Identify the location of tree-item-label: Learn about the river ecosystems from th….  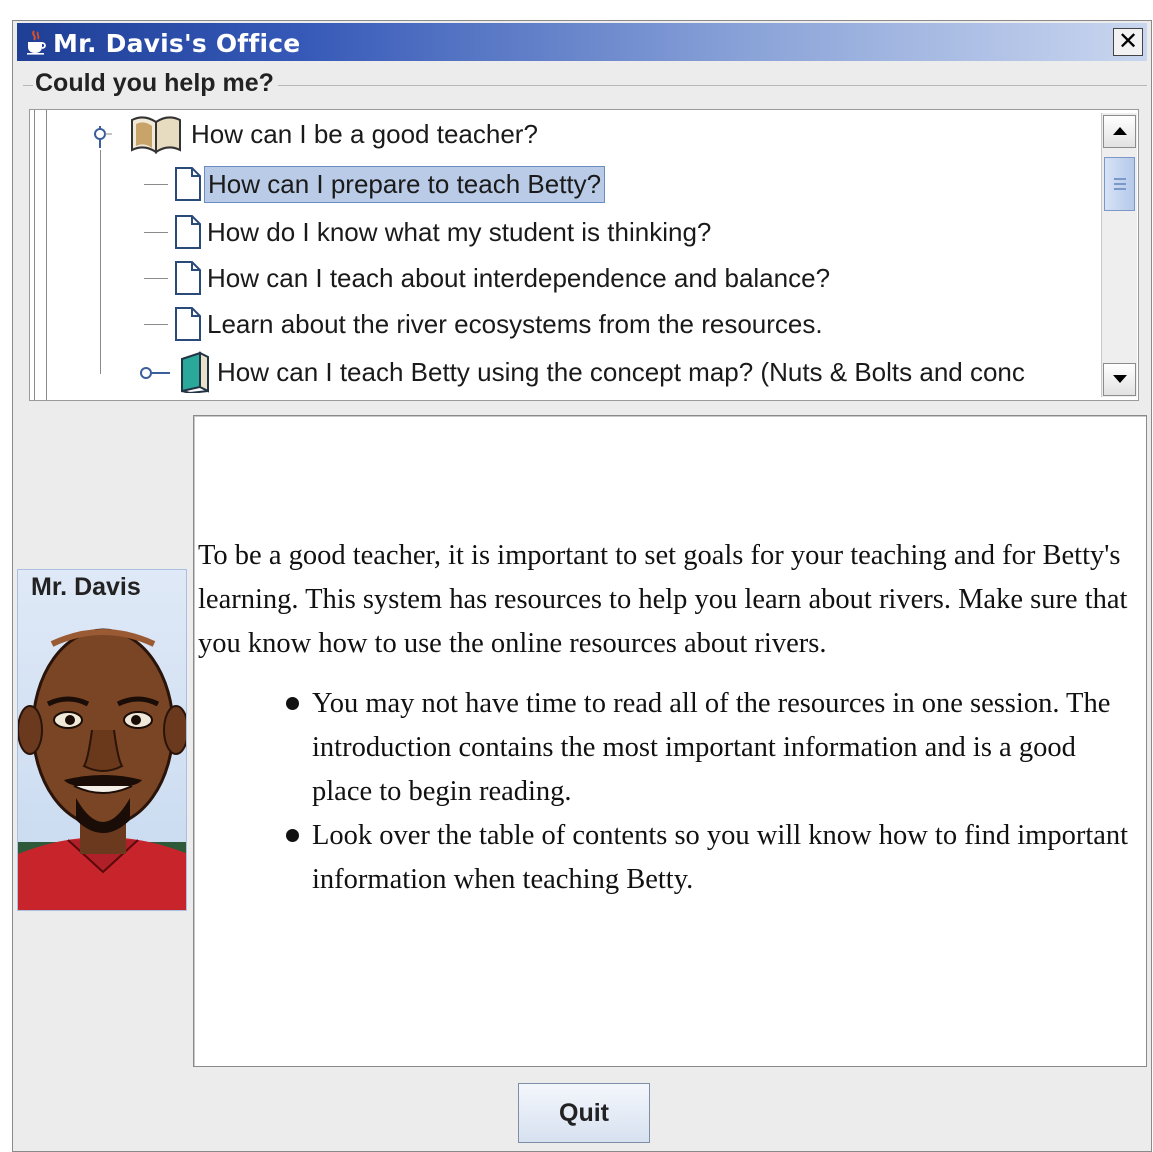
(515, 323).